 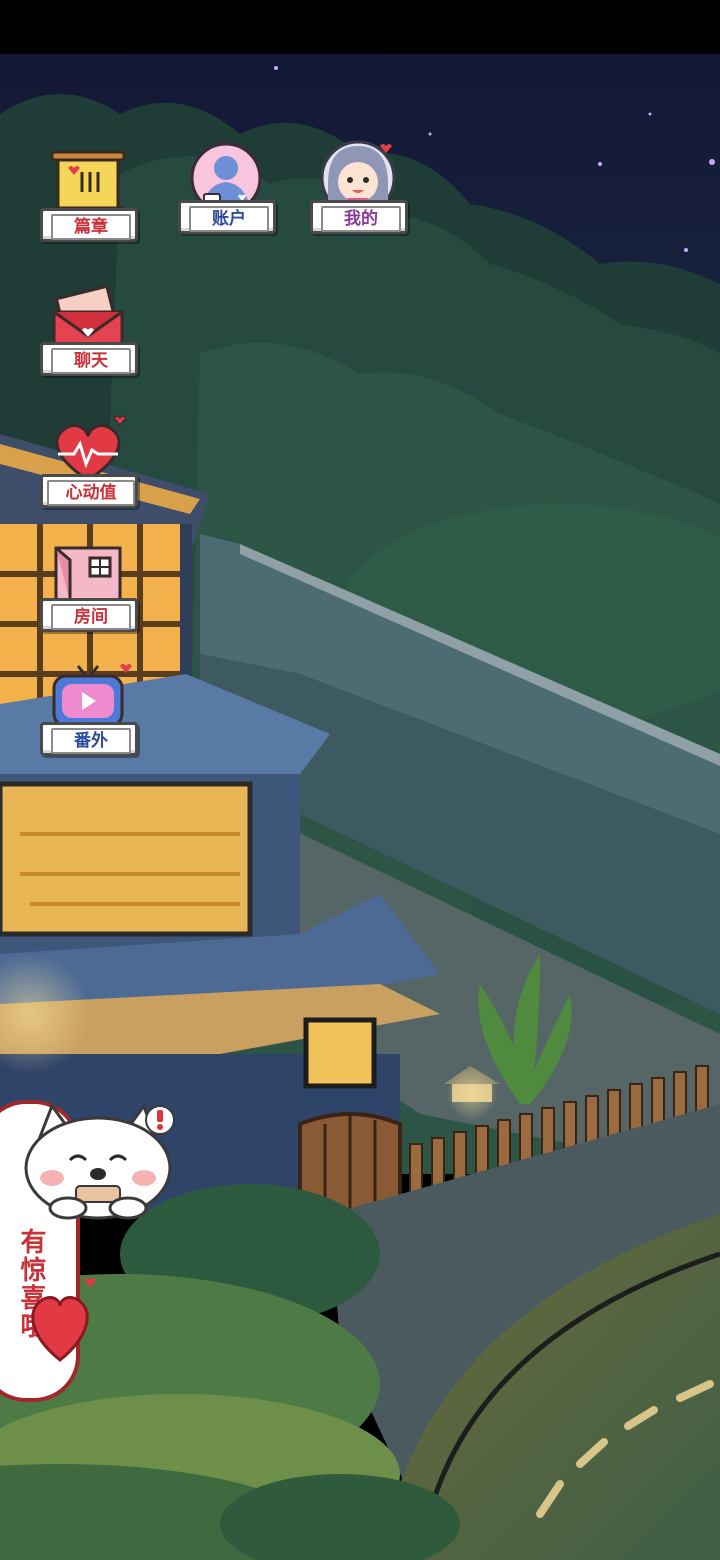 I want to click on affection-label-box: 心动值, so click(x=89, y=491).